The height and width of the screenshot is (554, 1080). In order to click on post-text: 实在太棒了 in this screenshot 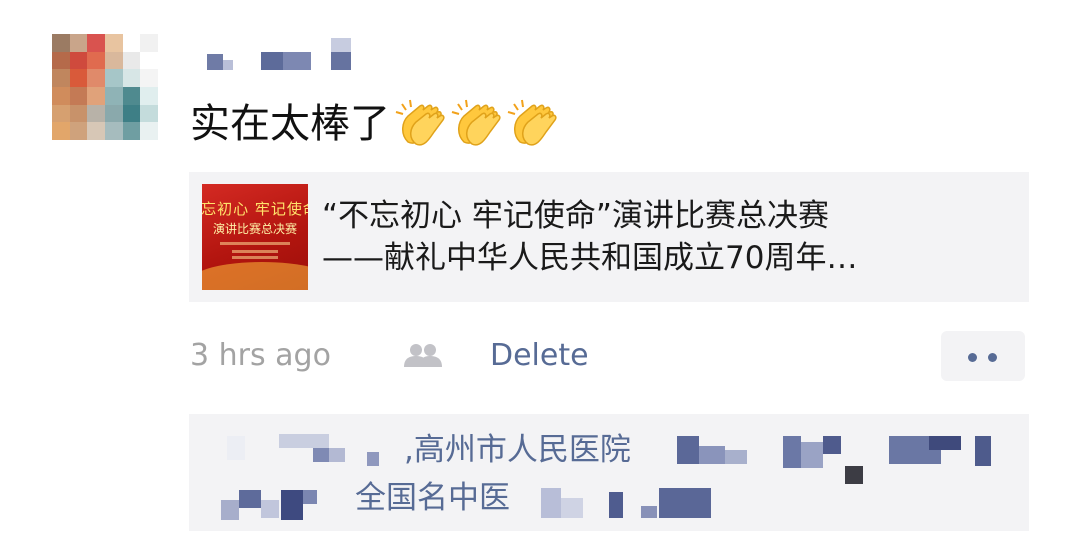, I will do `click(374, 124)`.